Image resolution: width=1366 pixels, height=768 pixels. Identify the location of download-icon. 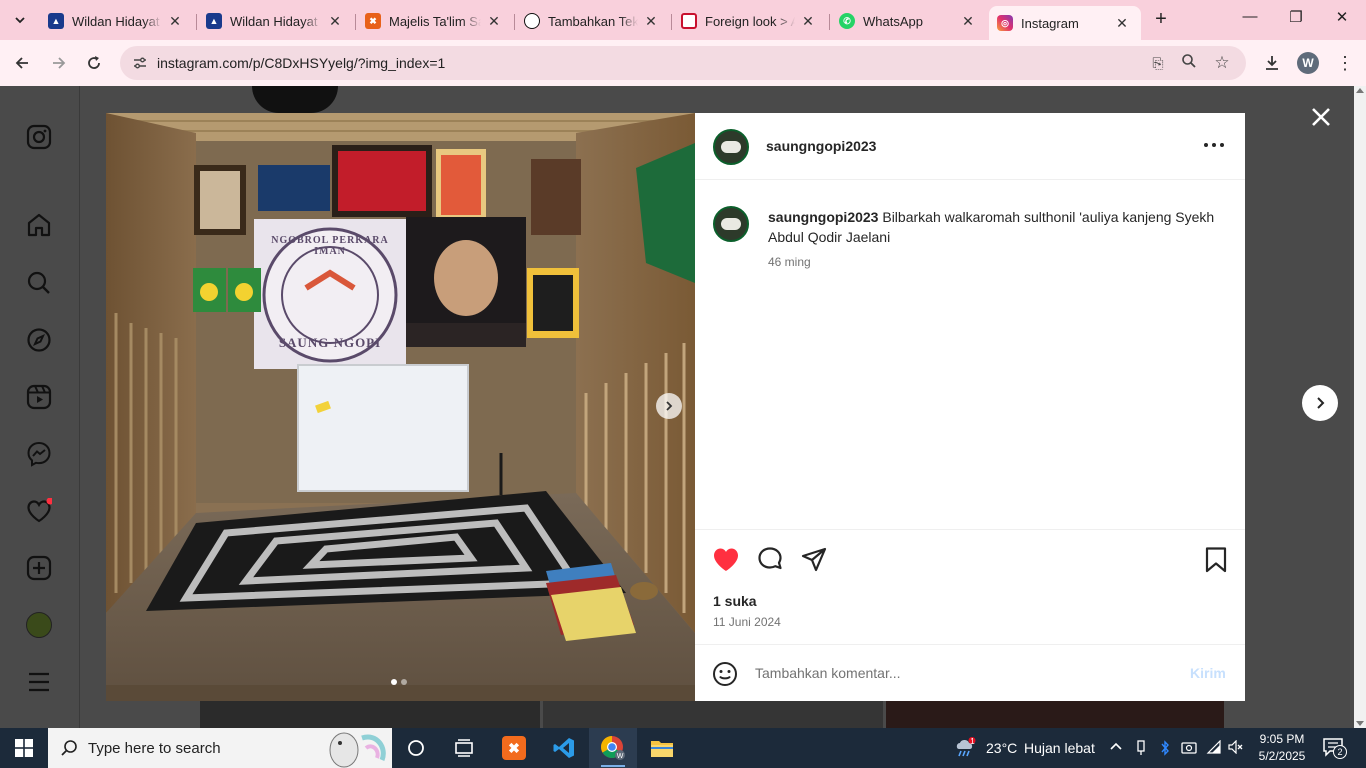
(1272, 63).